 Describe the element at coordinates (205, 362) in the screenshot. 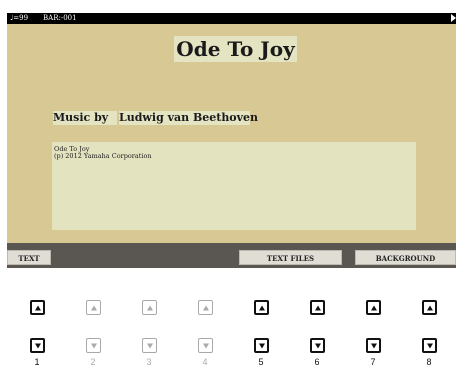

I see `button-number-label: 4` at that location.